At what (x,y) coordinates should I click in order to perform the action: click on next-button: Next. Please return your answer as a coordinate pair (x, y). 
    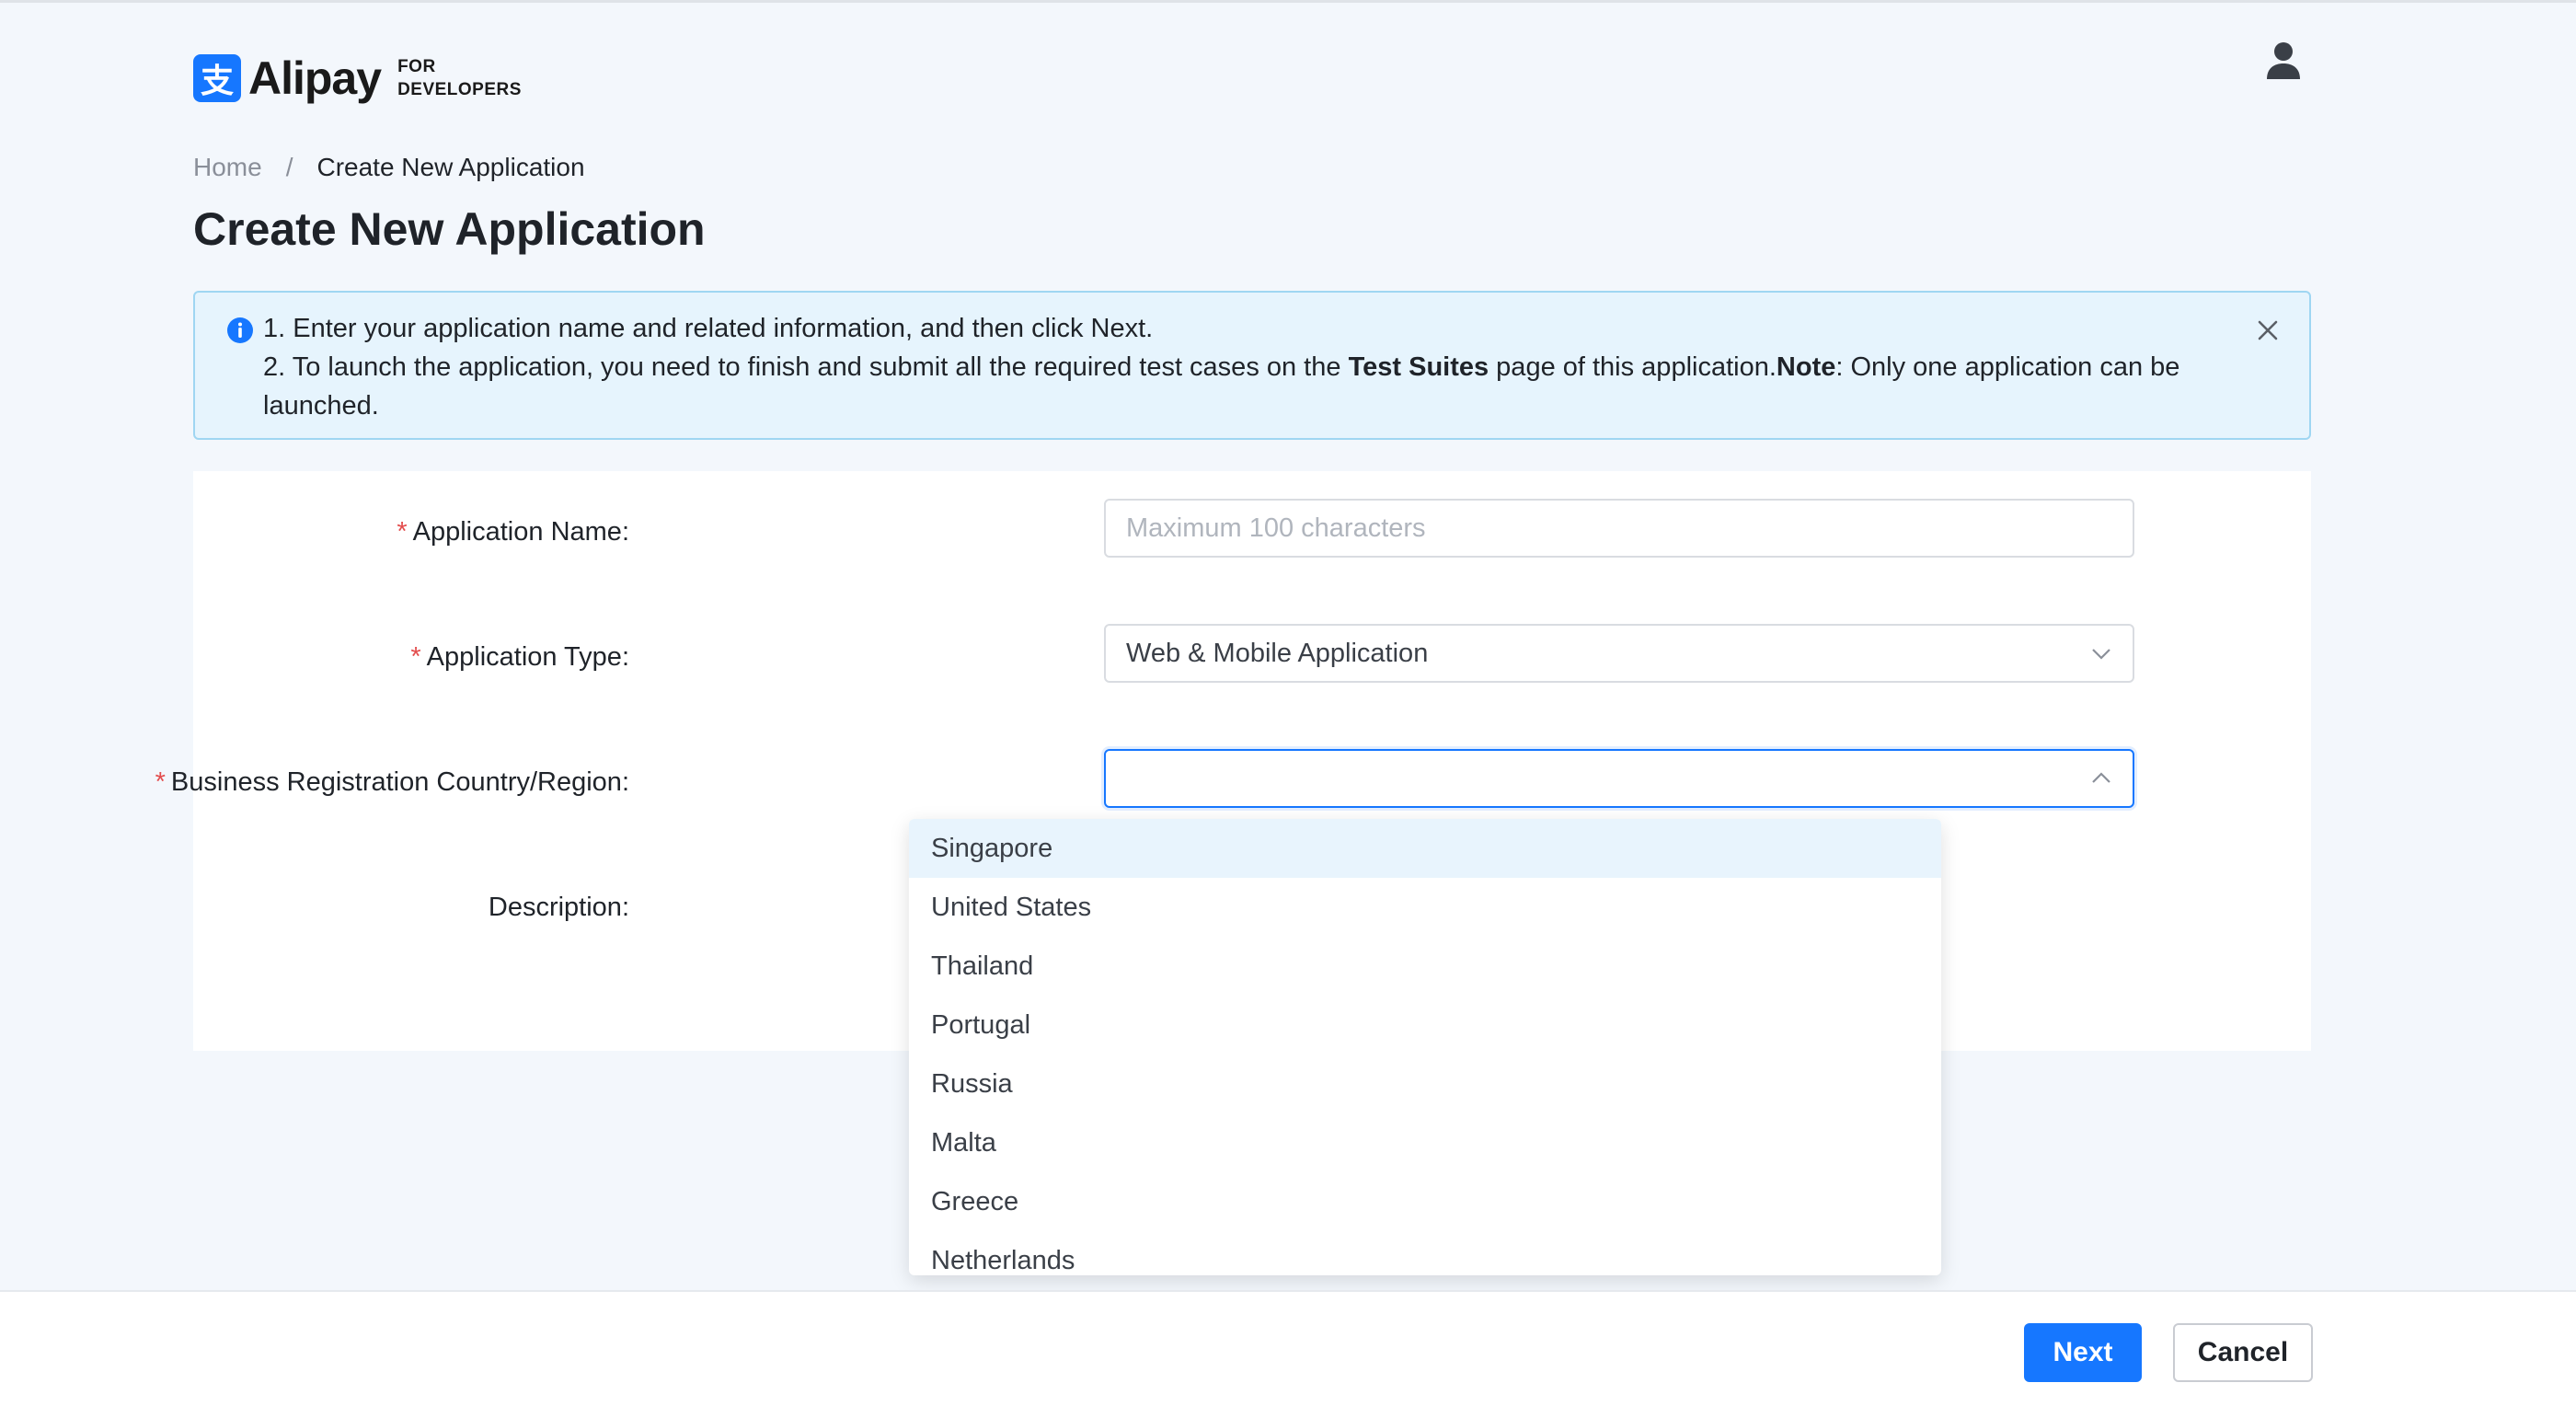
    Looking at the image, I should click on (2083, 1352).